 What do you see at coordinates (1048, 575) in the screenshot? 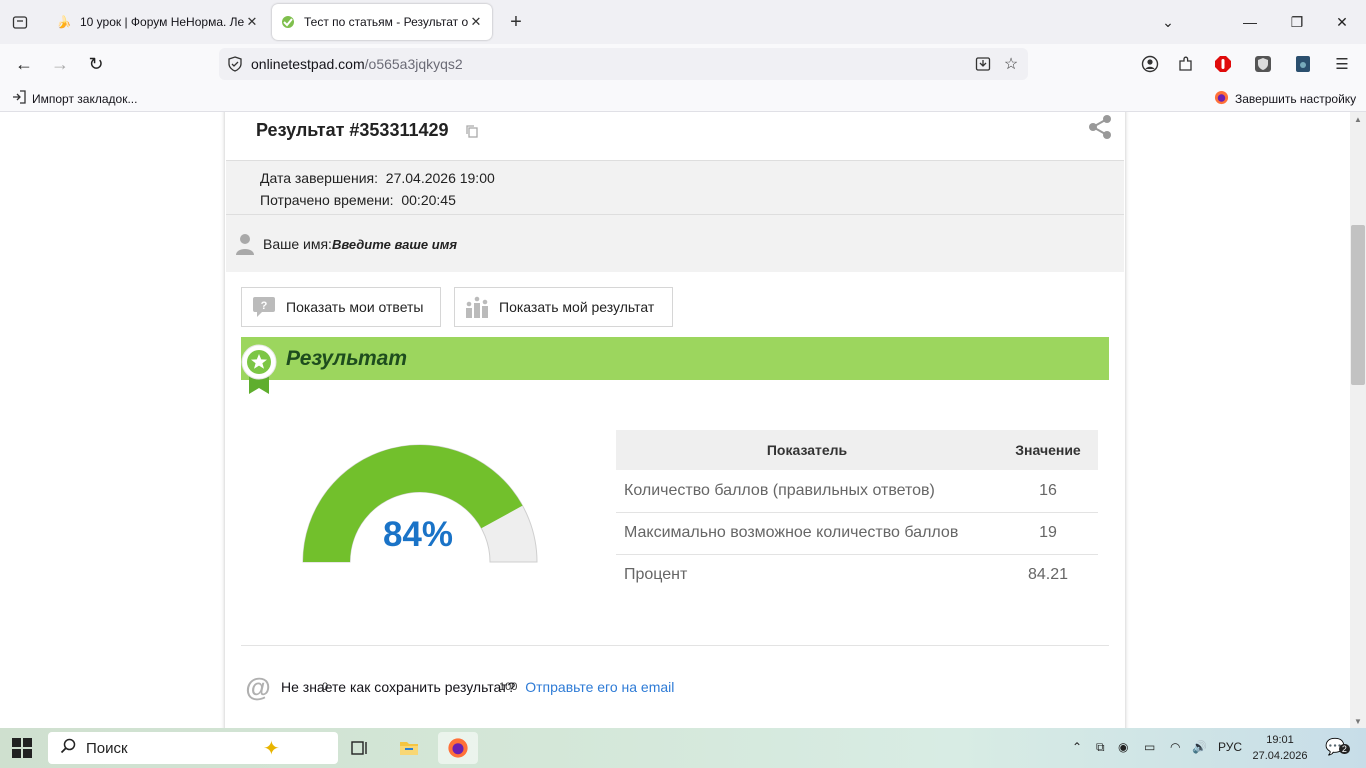
I see `row-value: 84.21` at bounding box center [1048, 575].